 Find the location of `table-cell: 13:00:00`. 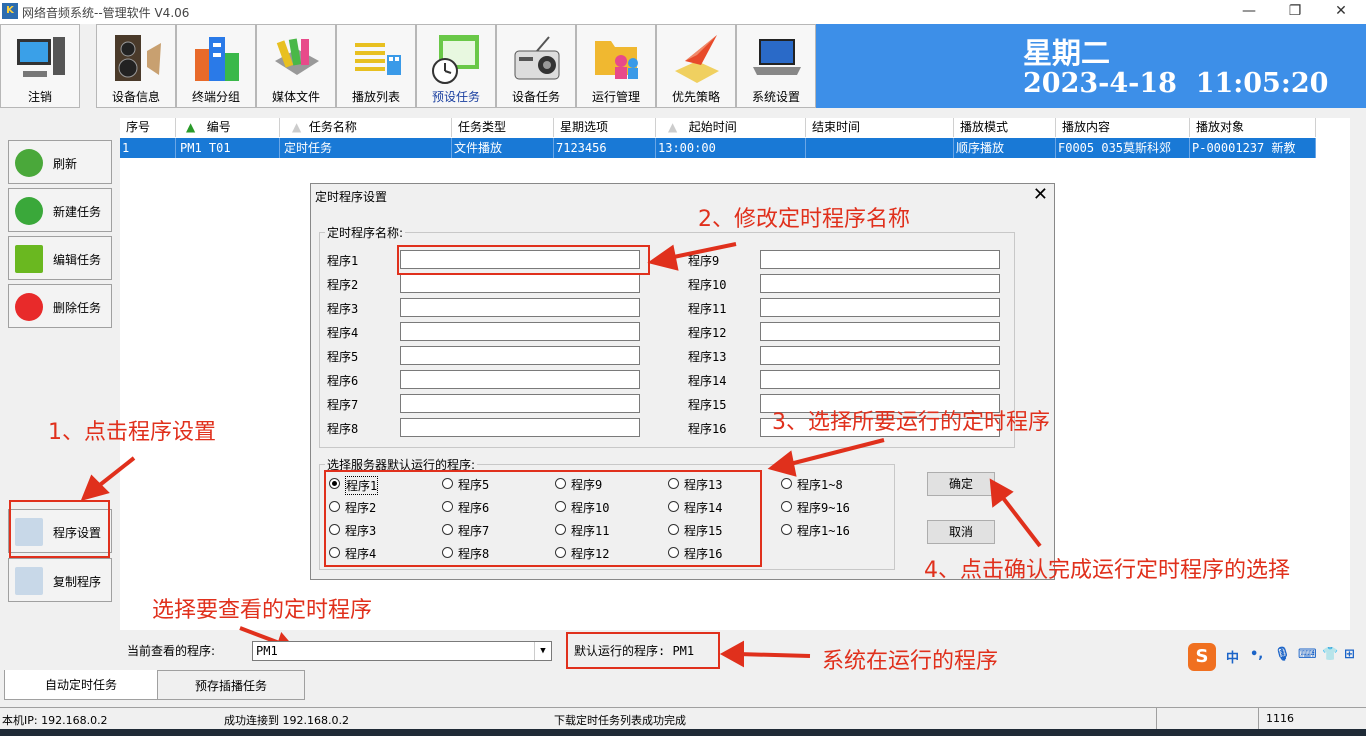

table-cell: 13:00:00 is located at coordinates (731, 148).